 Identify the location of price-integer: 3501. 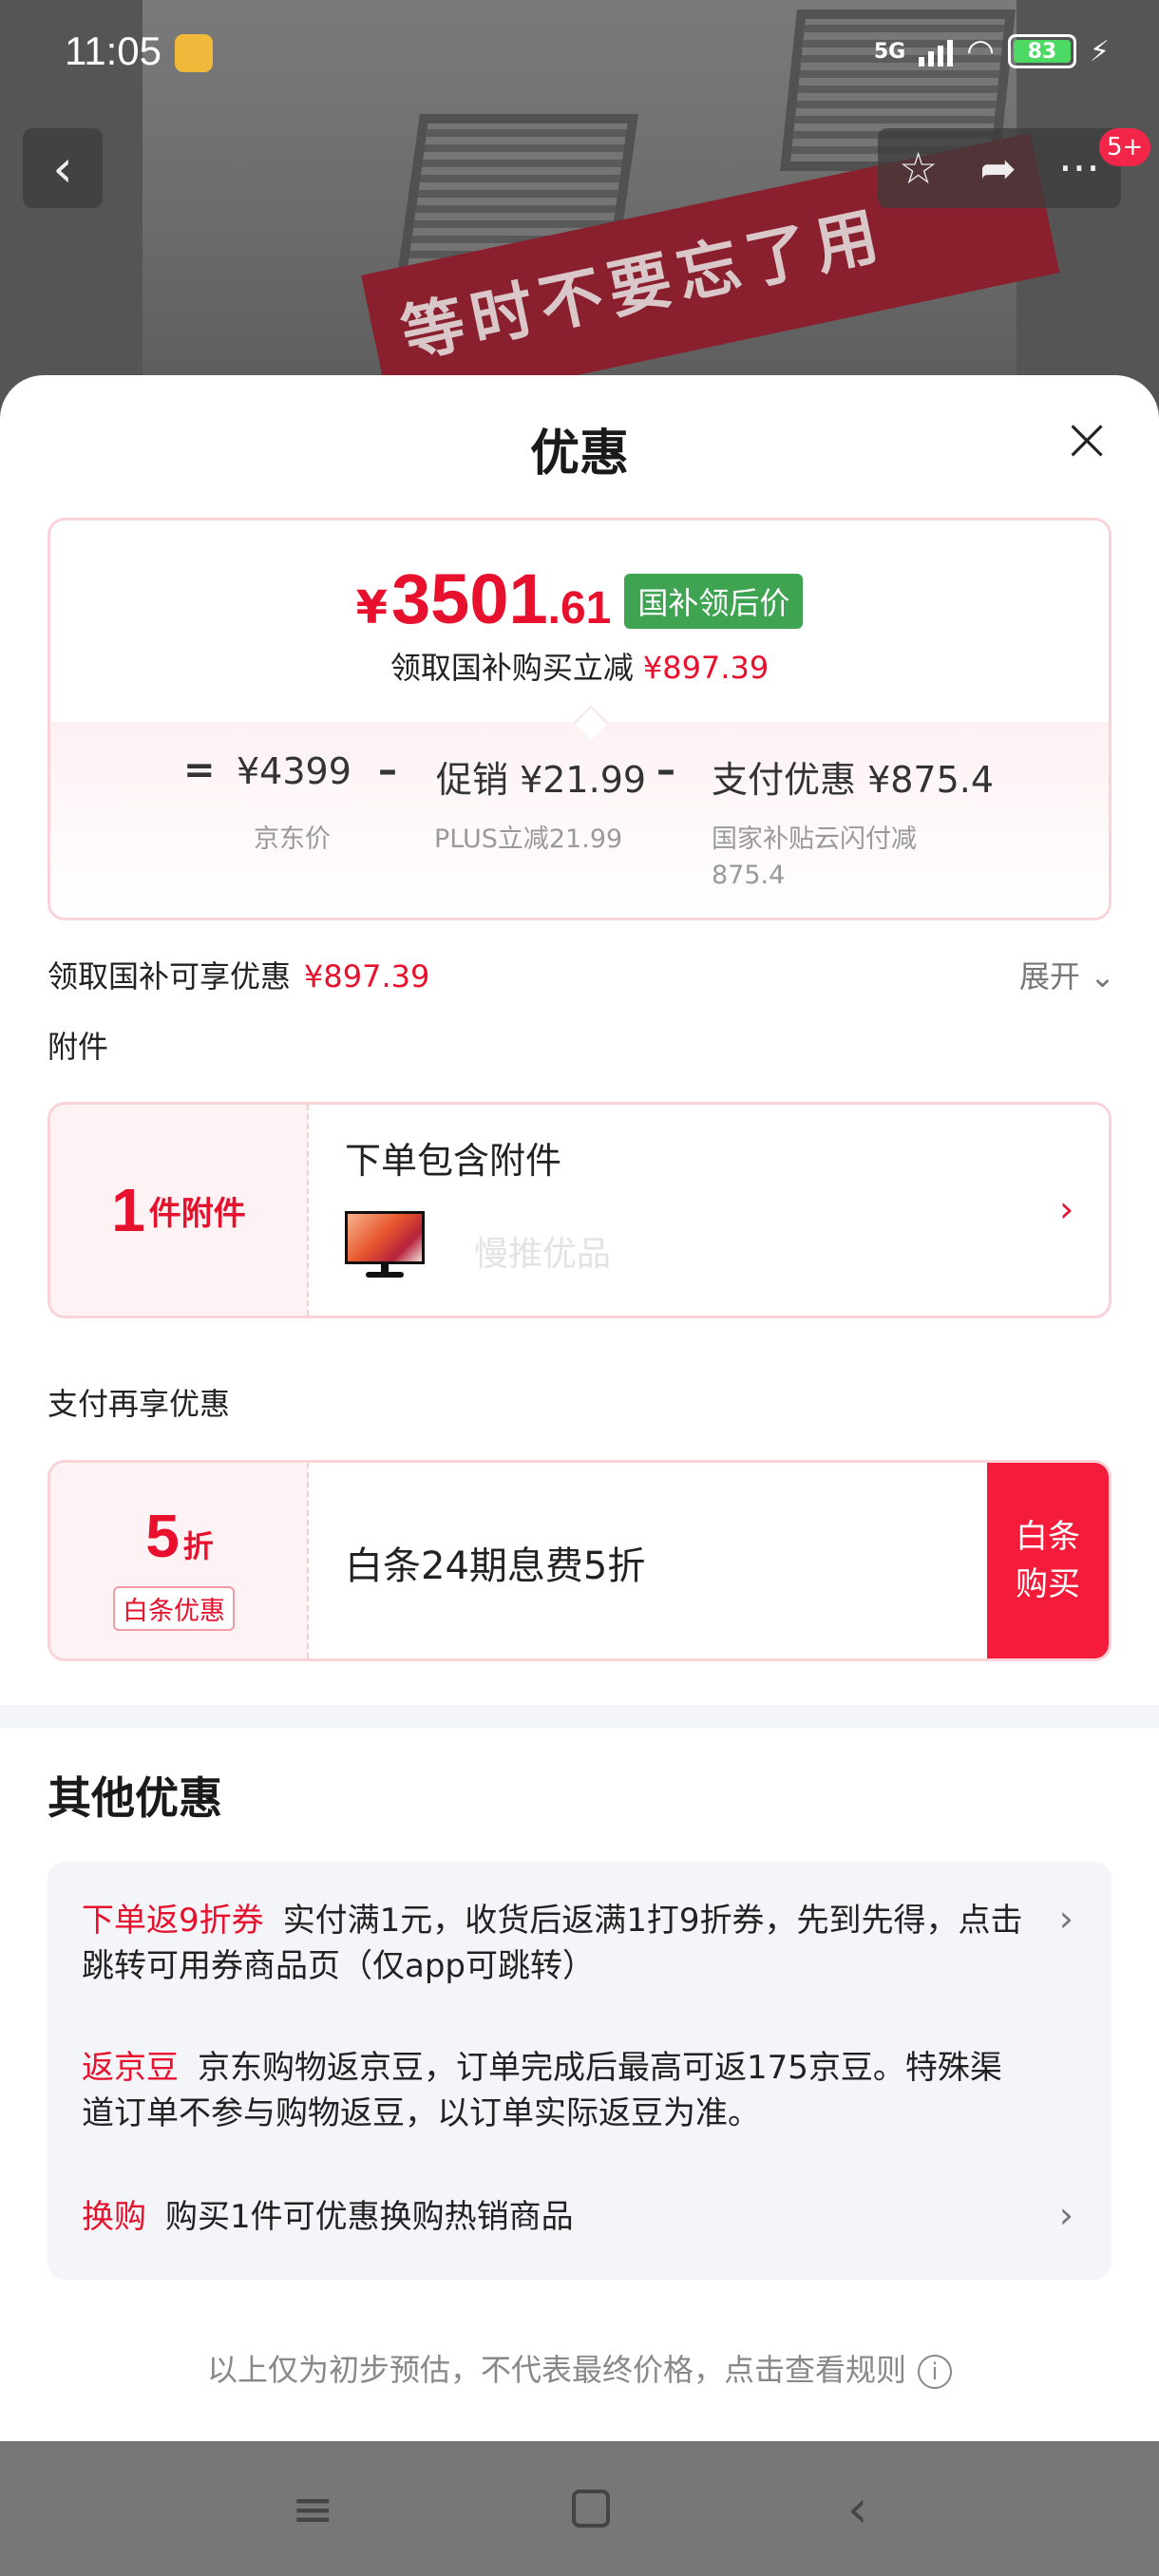
(469, 598).